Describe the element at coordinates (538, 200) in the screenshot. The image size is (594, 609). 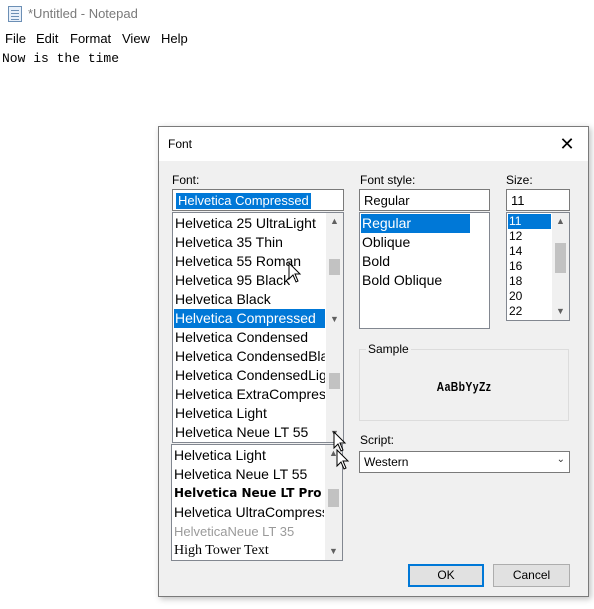
I see `size-input: 11` at that location.